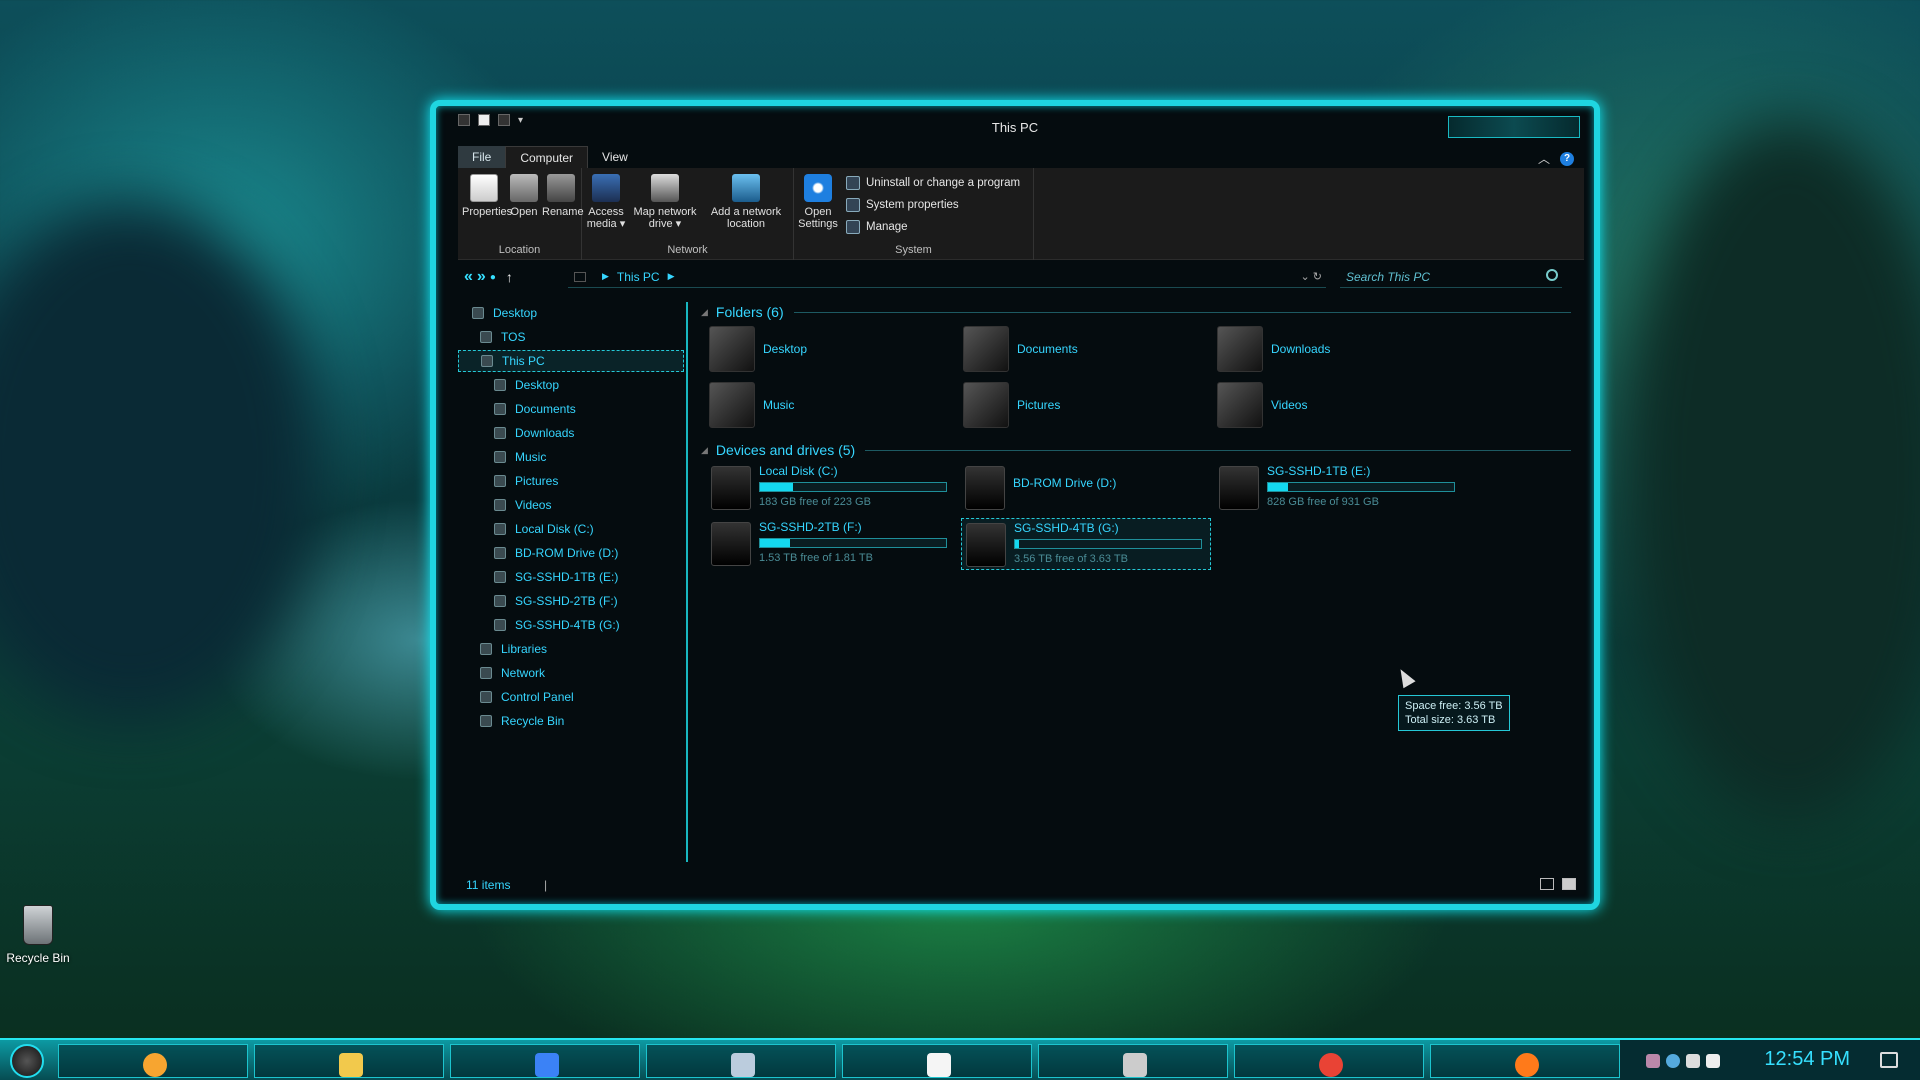 This screenshot has width=1920, height=1080. What do you see at coordinates (556, 577) in the screenshot?
I see `nav-item: SG-SSHD-1TB (E:)` at bounding box center [556, 577].